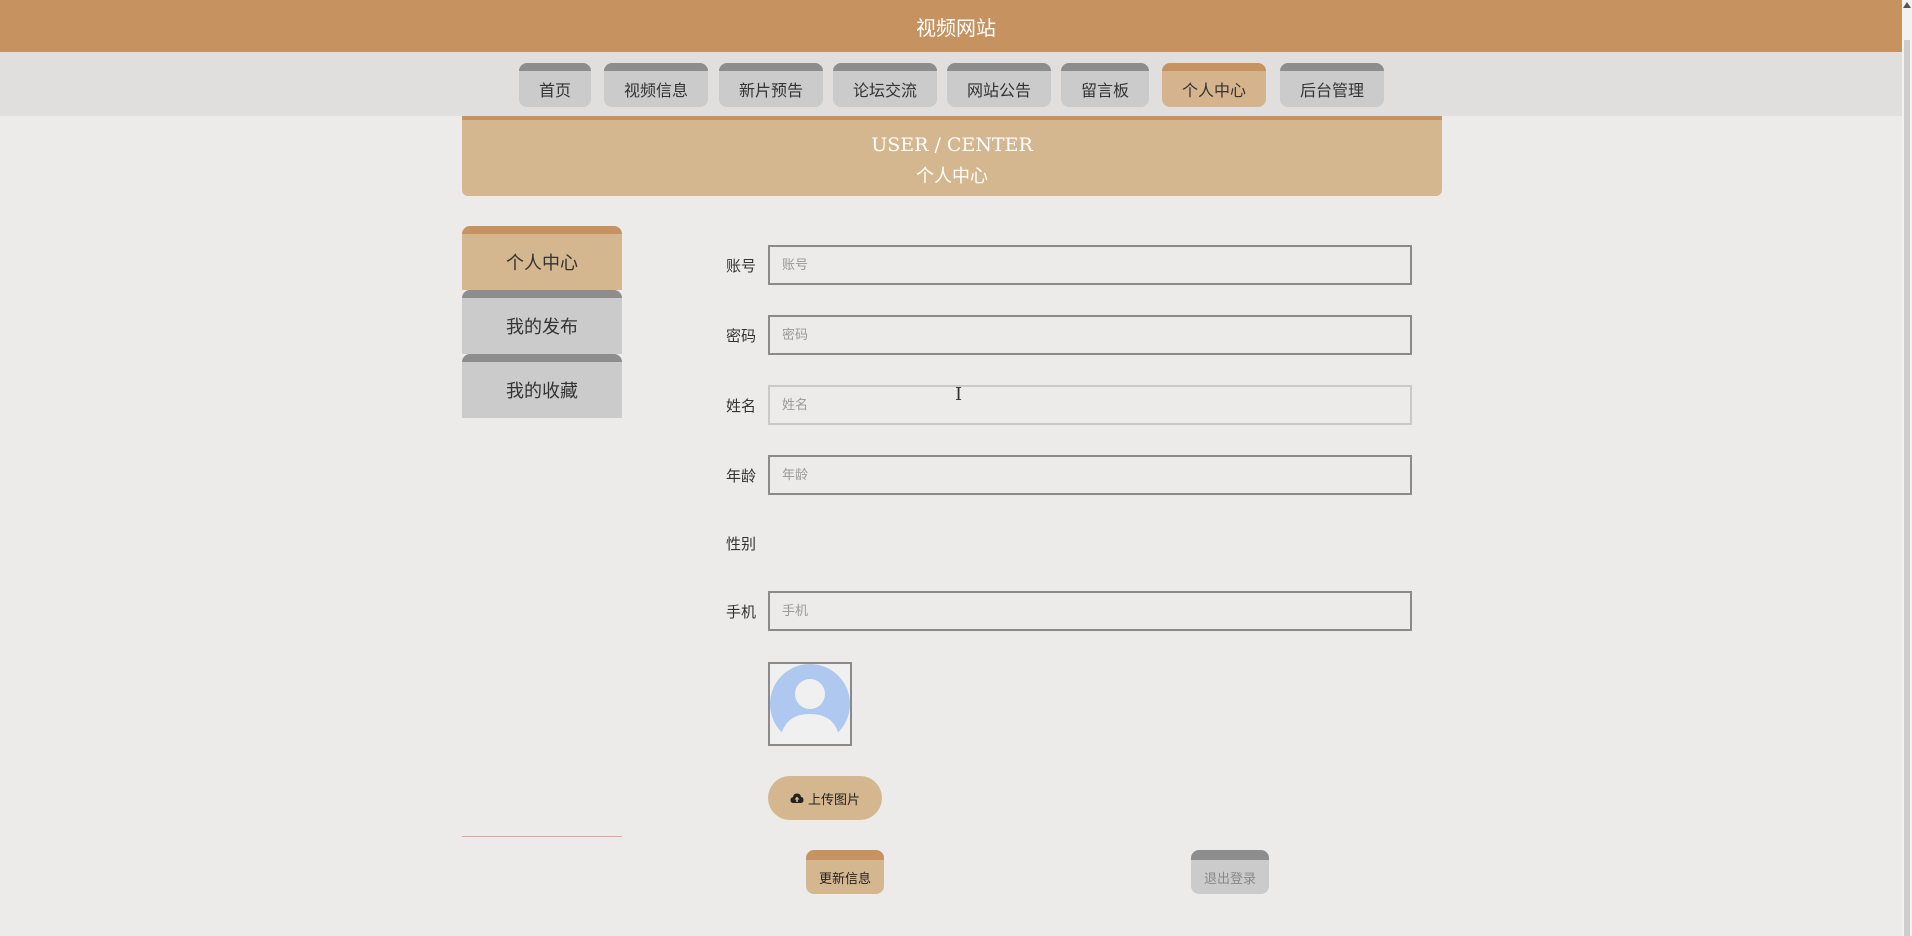  What do you see at coordinates (1090, 335) in the screenshot?
I see `password-input` at bounding box center [1090, 335].